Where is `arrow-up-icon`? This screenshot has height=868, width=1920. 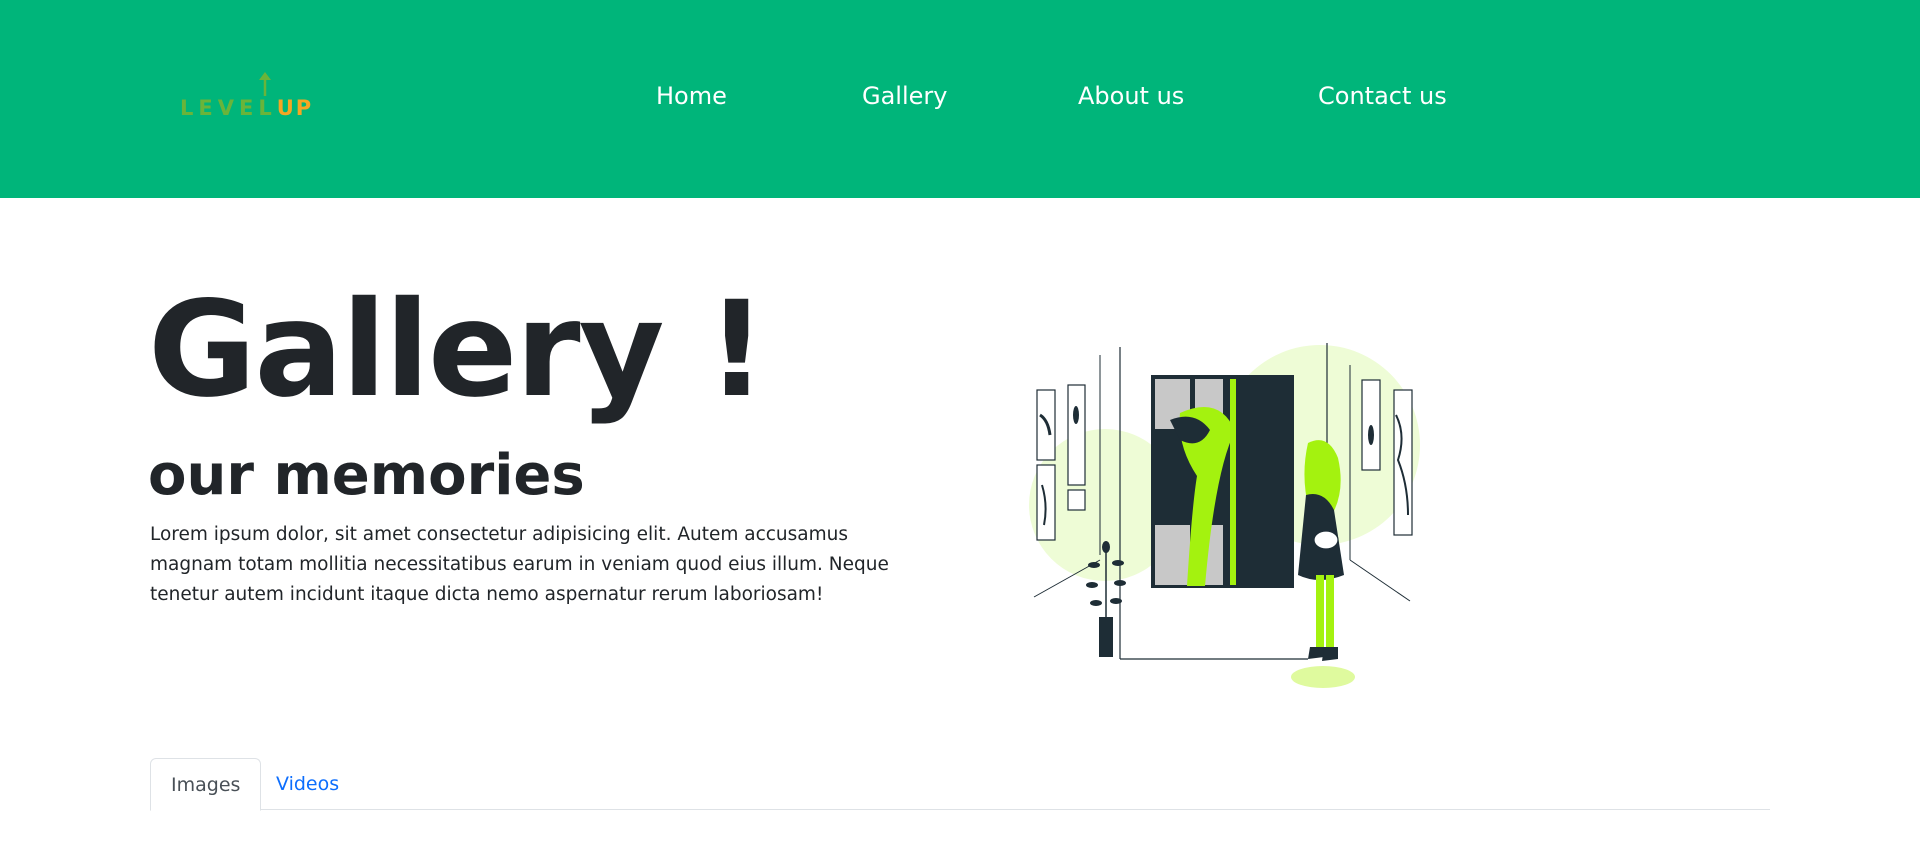
arrow-up-icon is located at coordinates (265, 84).